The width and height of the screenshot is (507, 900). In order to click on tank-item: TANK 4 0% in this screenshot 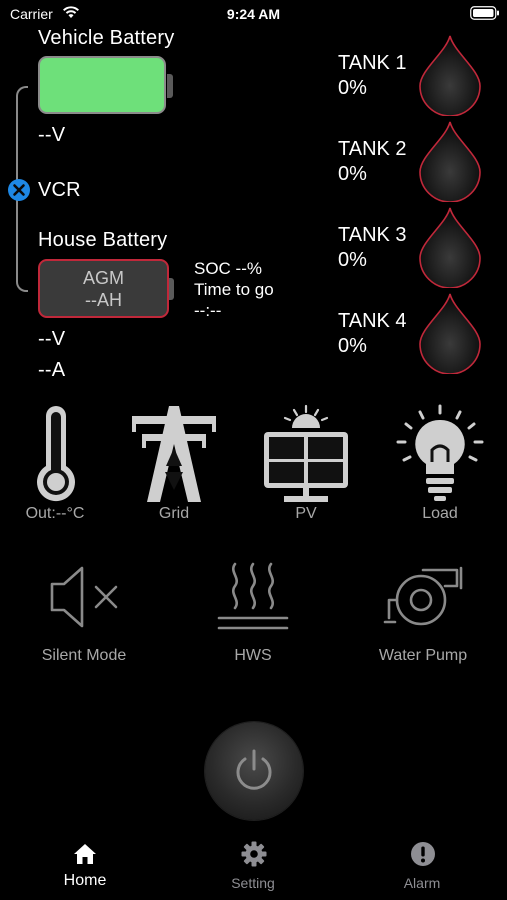, I will do `click(415, 335)`.